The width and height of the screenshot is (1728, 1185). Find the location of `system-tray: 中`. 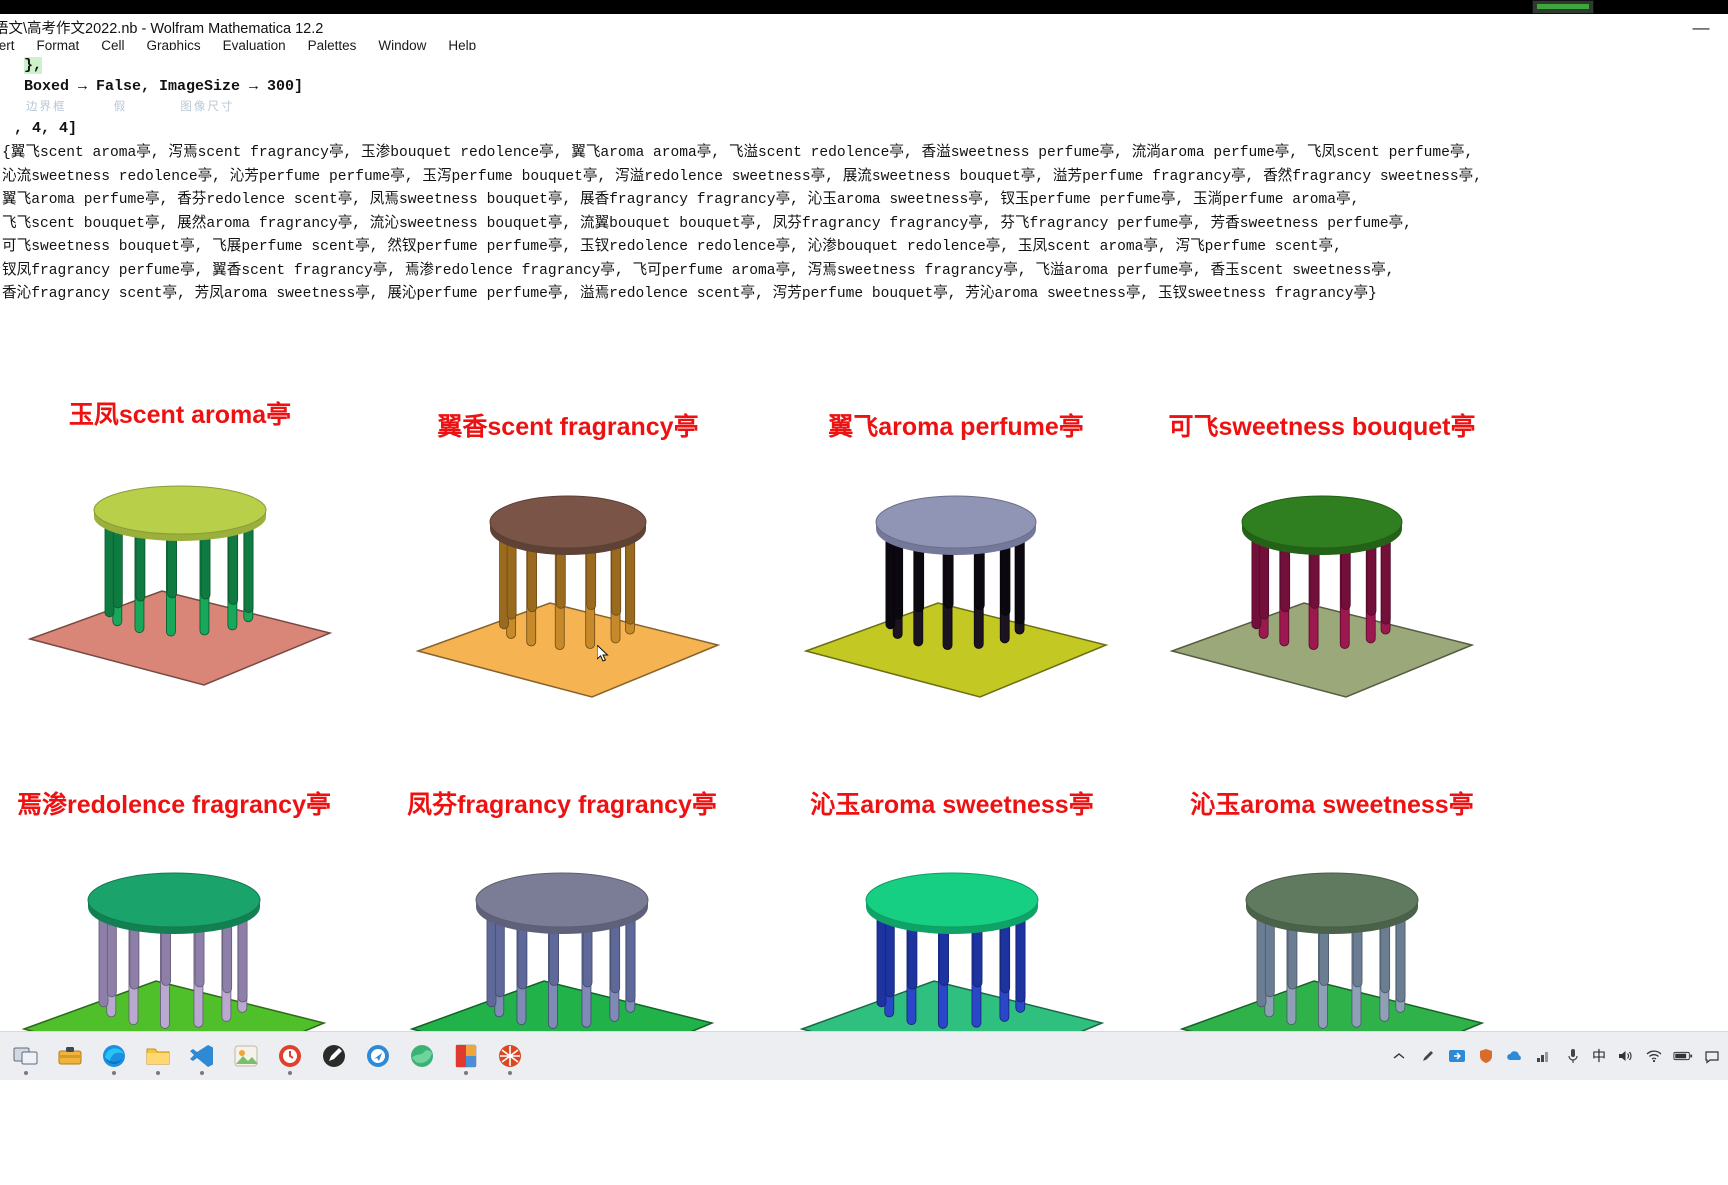

system-tray: 中 is located at coordinates (1555, 1056).